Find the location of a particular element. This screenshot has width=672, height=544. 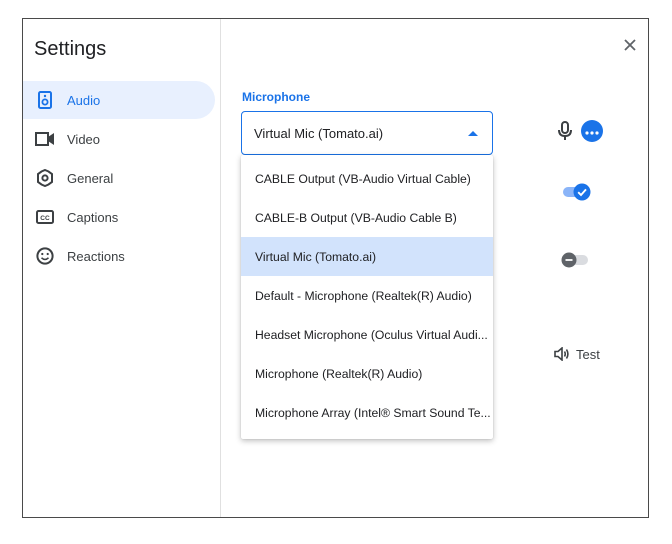

speaker-icon is located at coordinates (45, 100).